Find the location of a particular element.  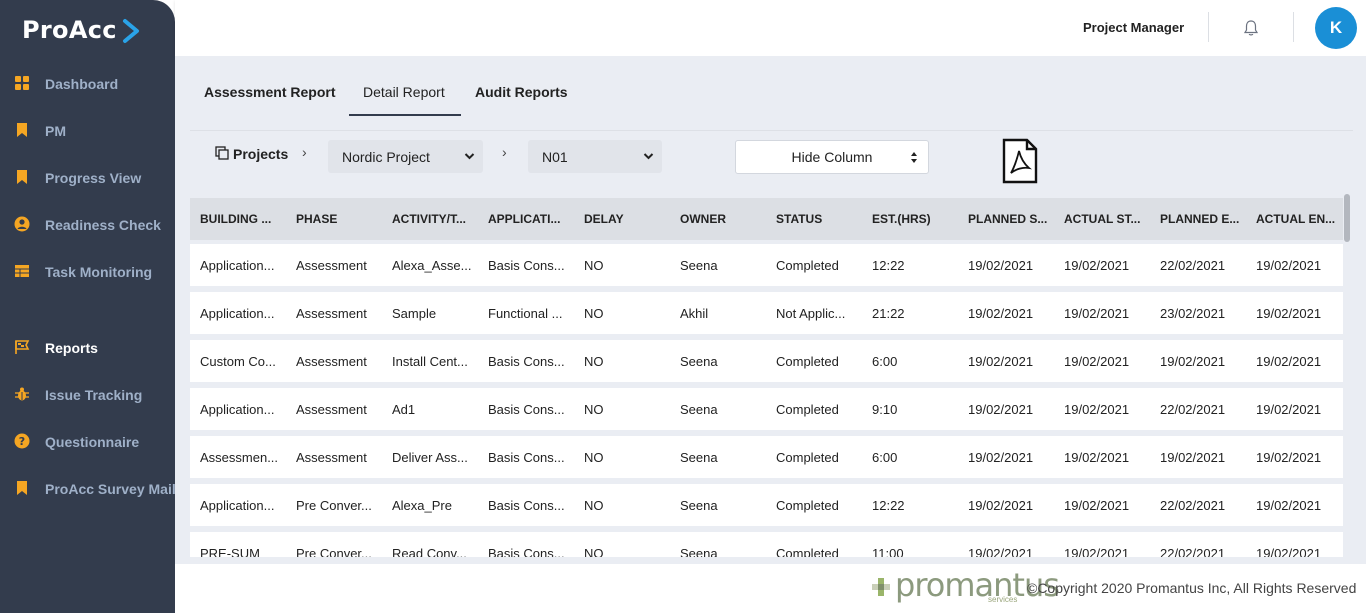

flag-icon is located at coordinates (22, 347).